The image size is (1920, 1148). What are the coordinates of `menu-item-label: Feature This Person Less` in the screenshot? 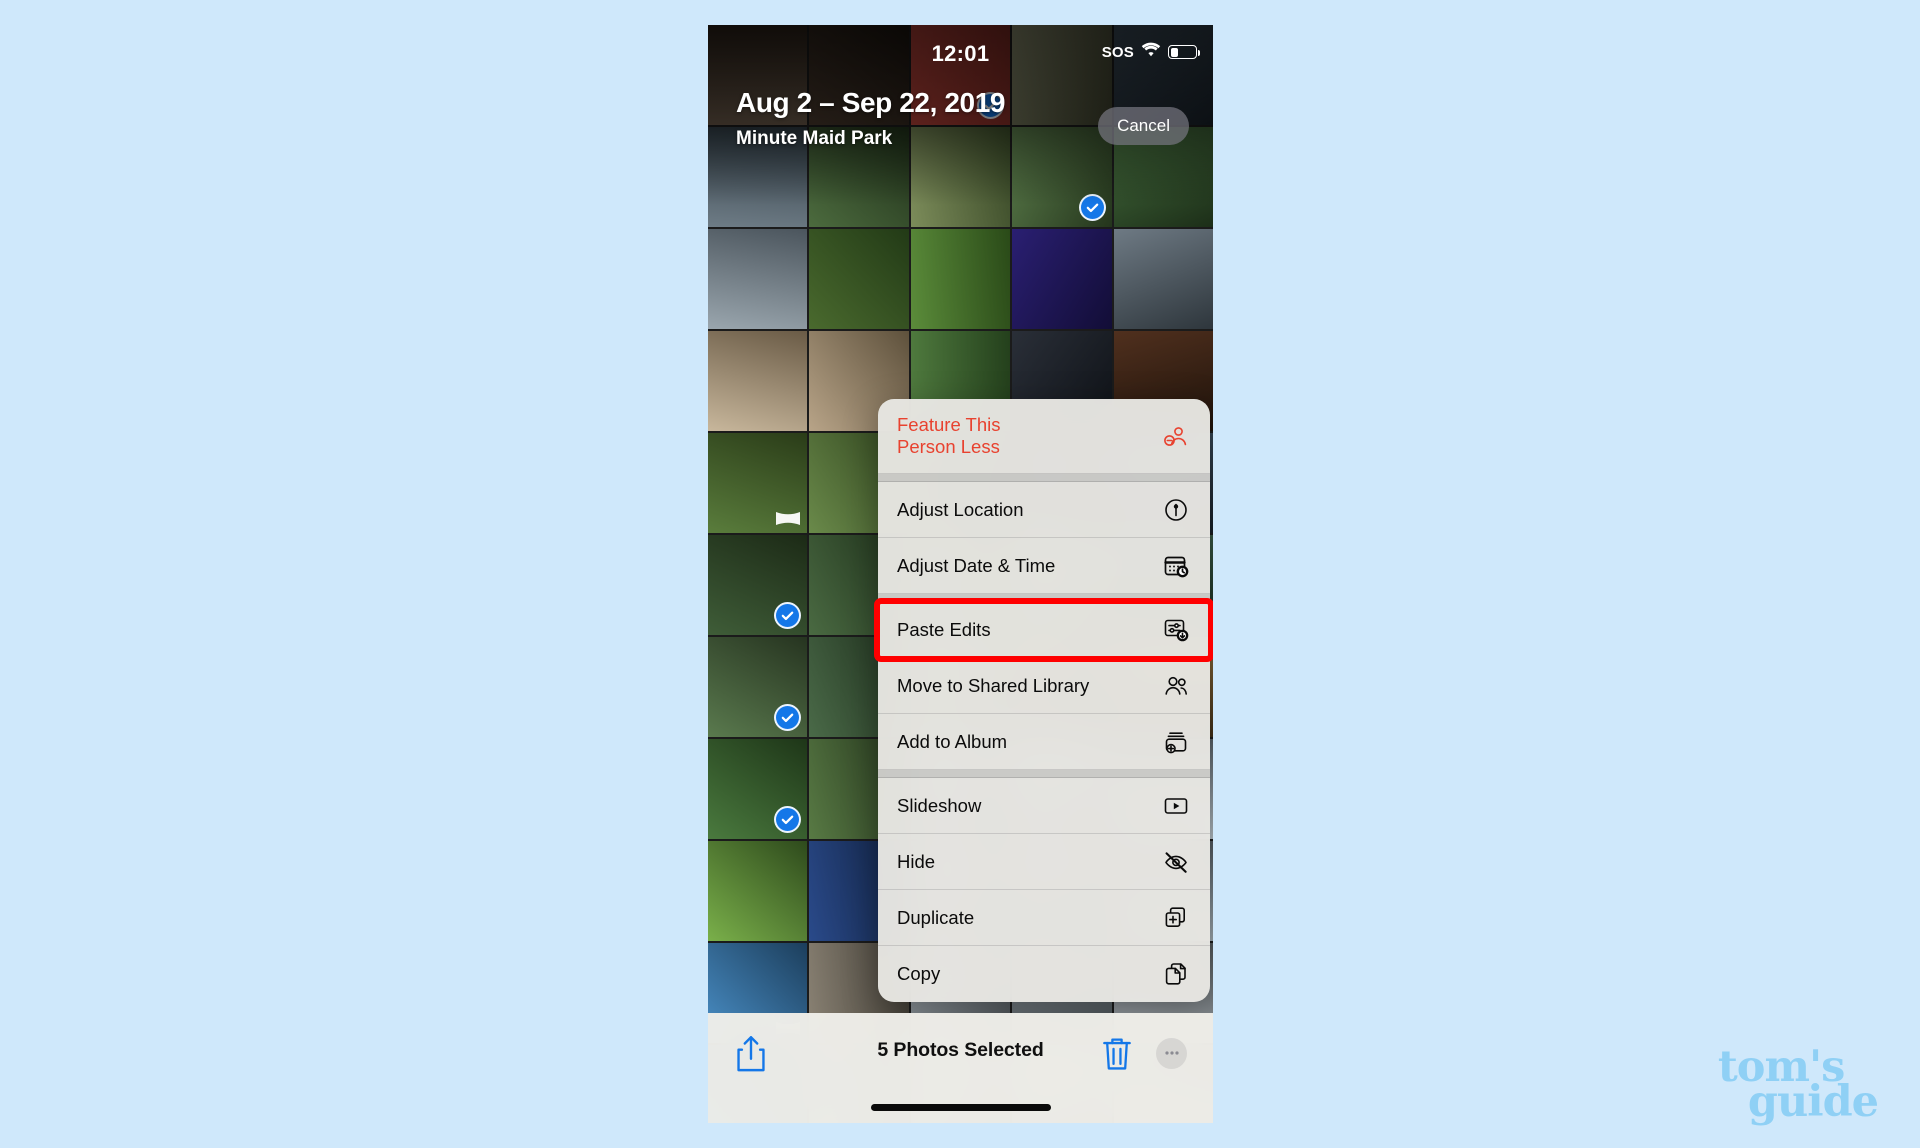 It's located at (949, 435).